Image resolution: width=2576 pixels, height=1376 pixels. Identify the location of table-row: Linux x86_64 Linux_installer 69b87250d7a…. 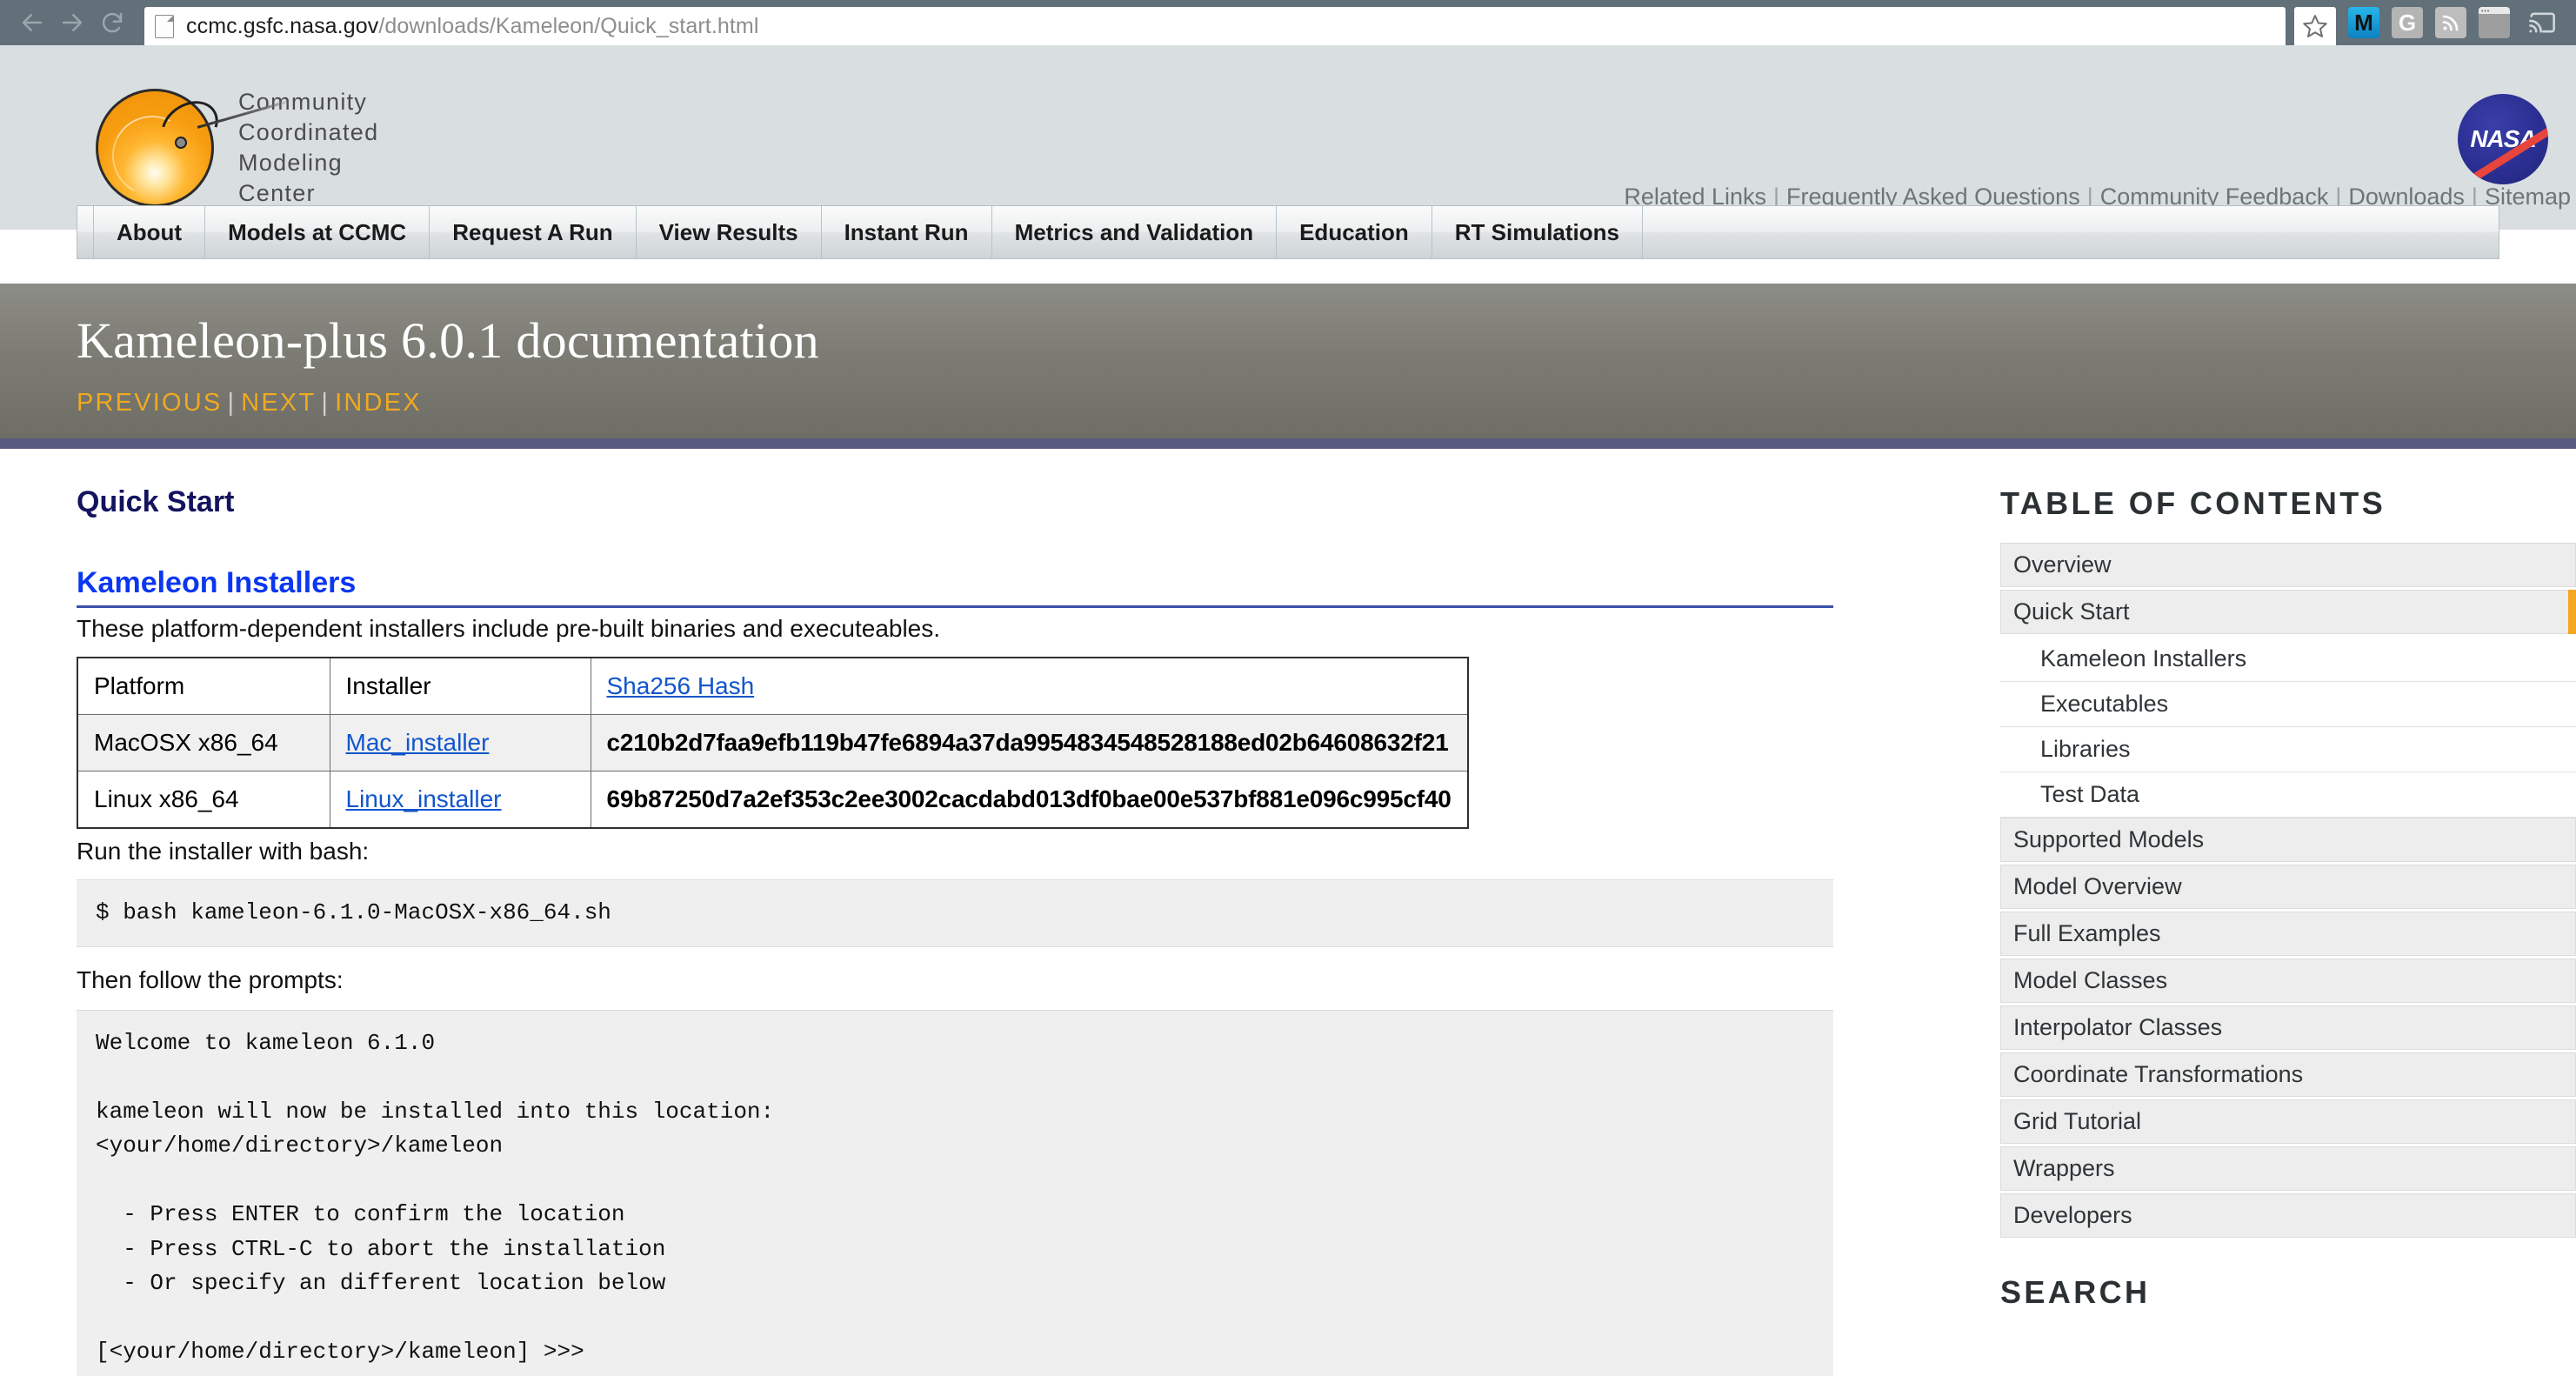
(773, 800).